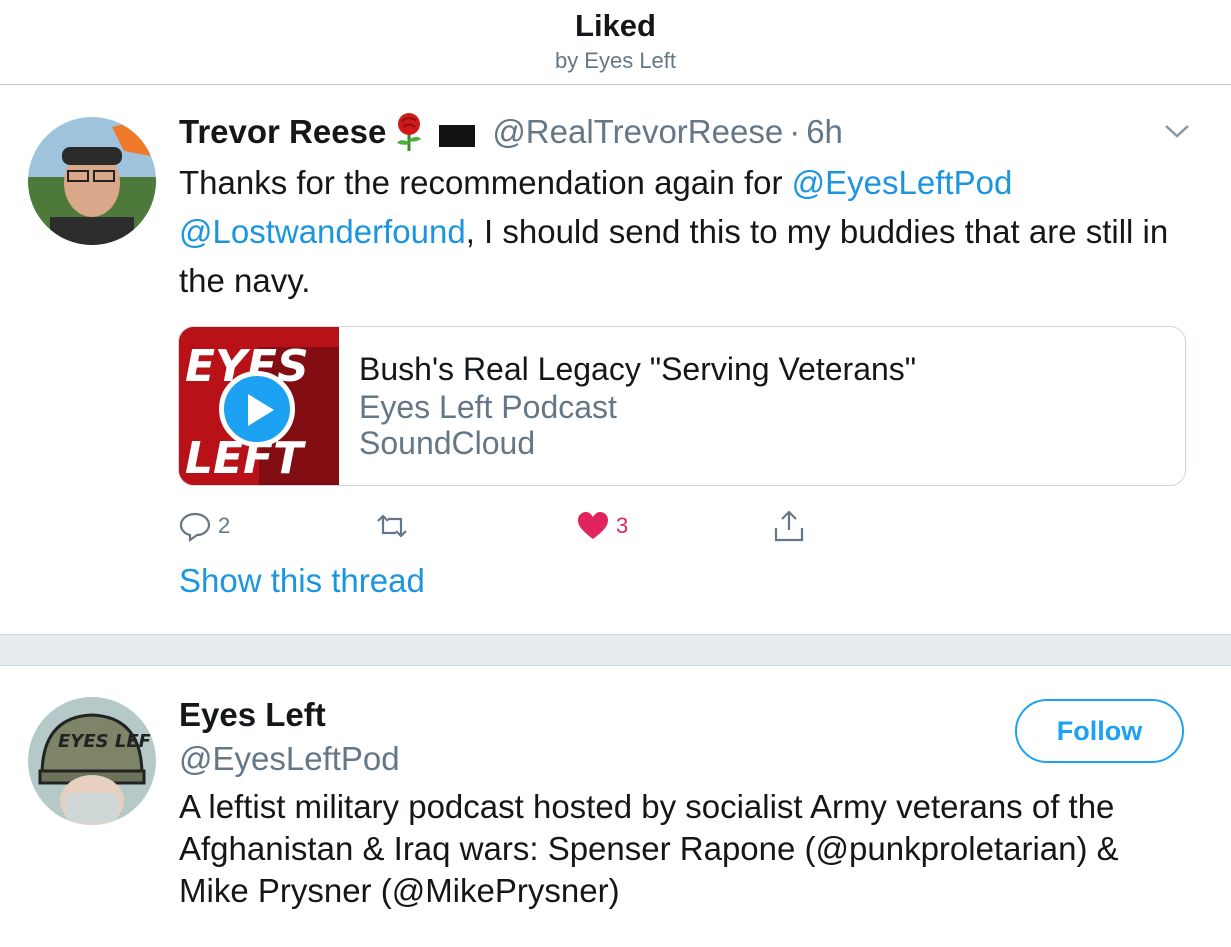 This screenshot has height=947, width=1231. Describe the element at coordinates (195, 527) in the screenshot. I see `reply-icon` at that location.